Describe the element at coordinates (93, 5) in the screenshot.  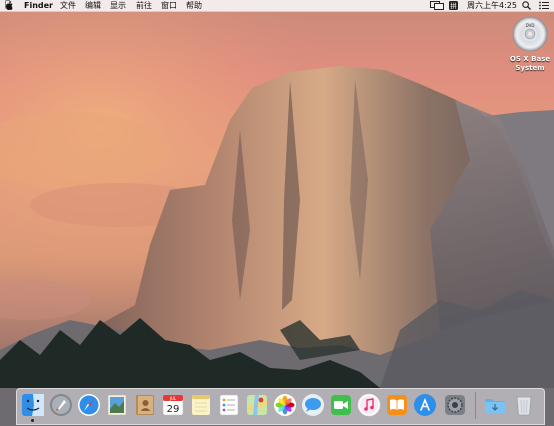
I see `menu-edit: 编辑` at that location.